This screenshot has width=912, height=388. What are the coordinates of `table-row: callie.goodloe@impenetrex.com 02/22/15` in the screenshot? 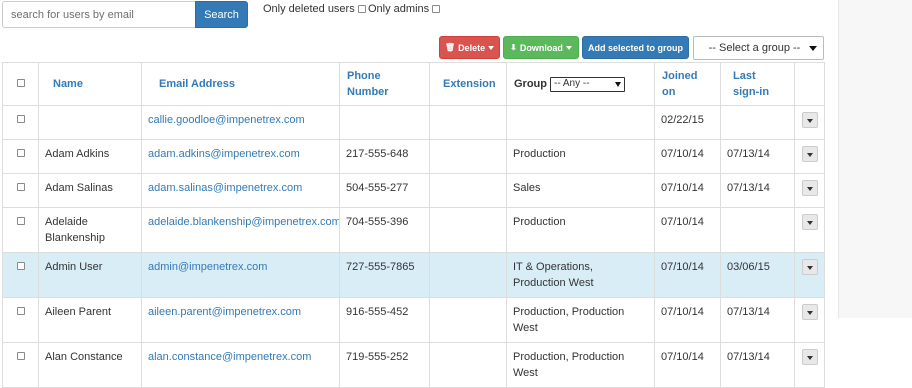 It's located at (413, 122).